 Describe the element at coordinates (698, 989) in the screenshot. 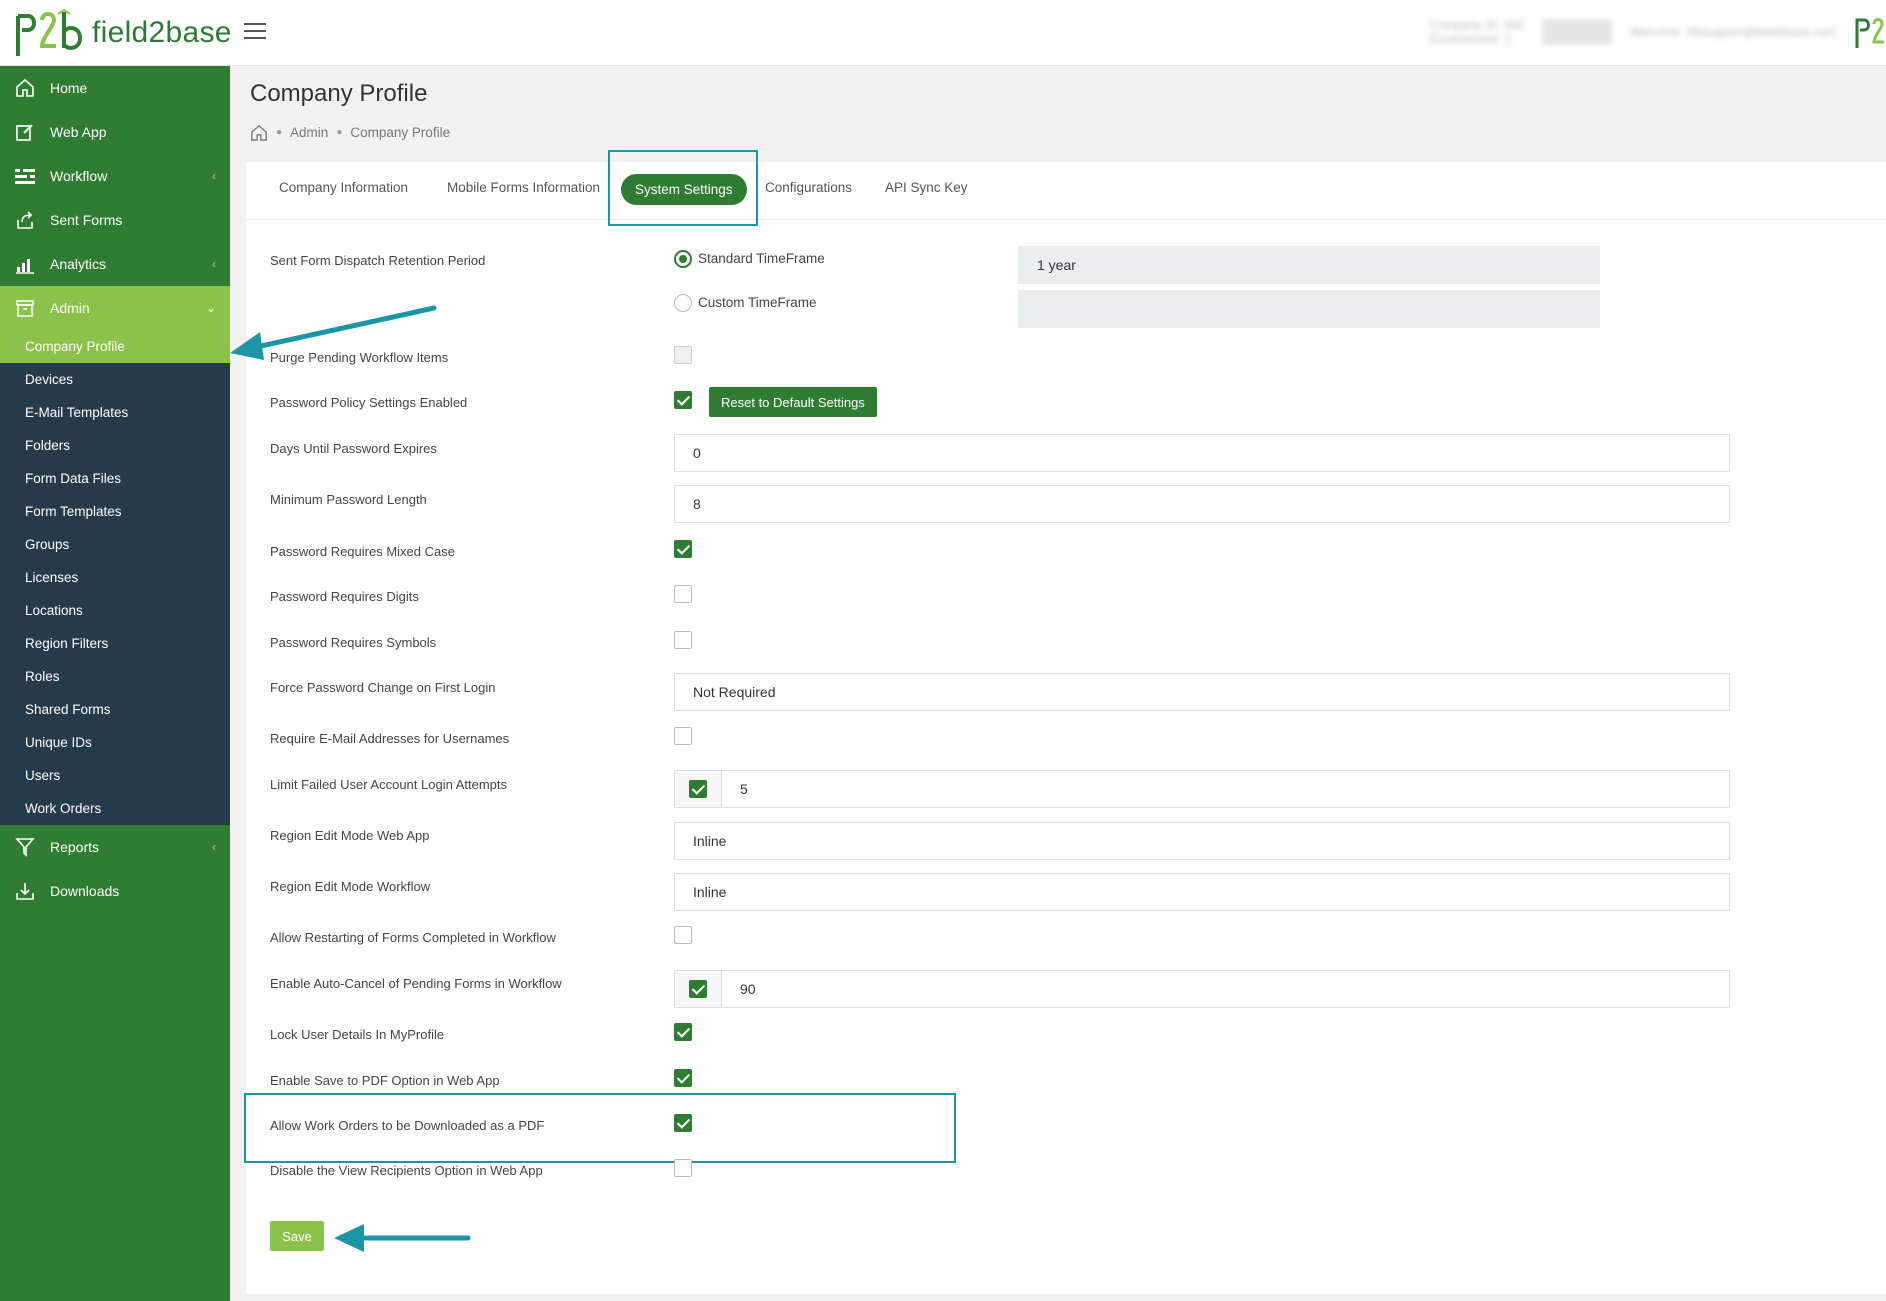

I see `auto-cancel-checkbox` at that location.